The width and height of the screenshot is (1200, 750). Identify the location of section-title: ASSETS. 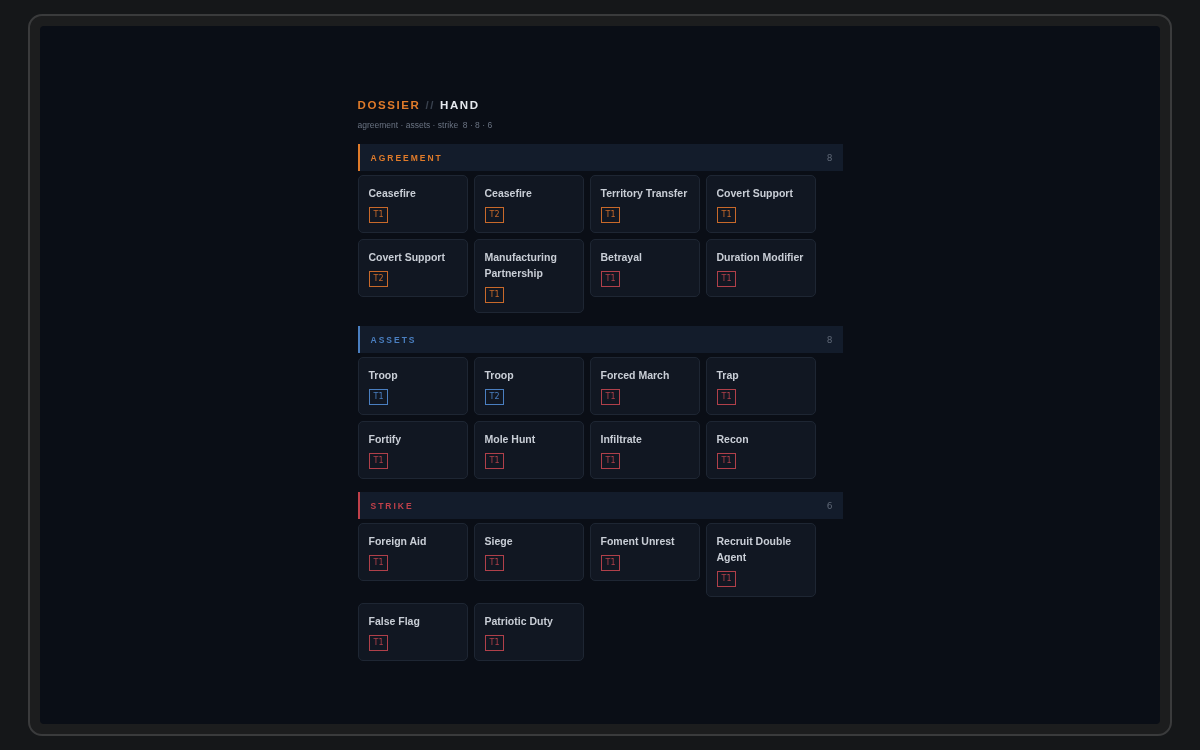
(393, 339).